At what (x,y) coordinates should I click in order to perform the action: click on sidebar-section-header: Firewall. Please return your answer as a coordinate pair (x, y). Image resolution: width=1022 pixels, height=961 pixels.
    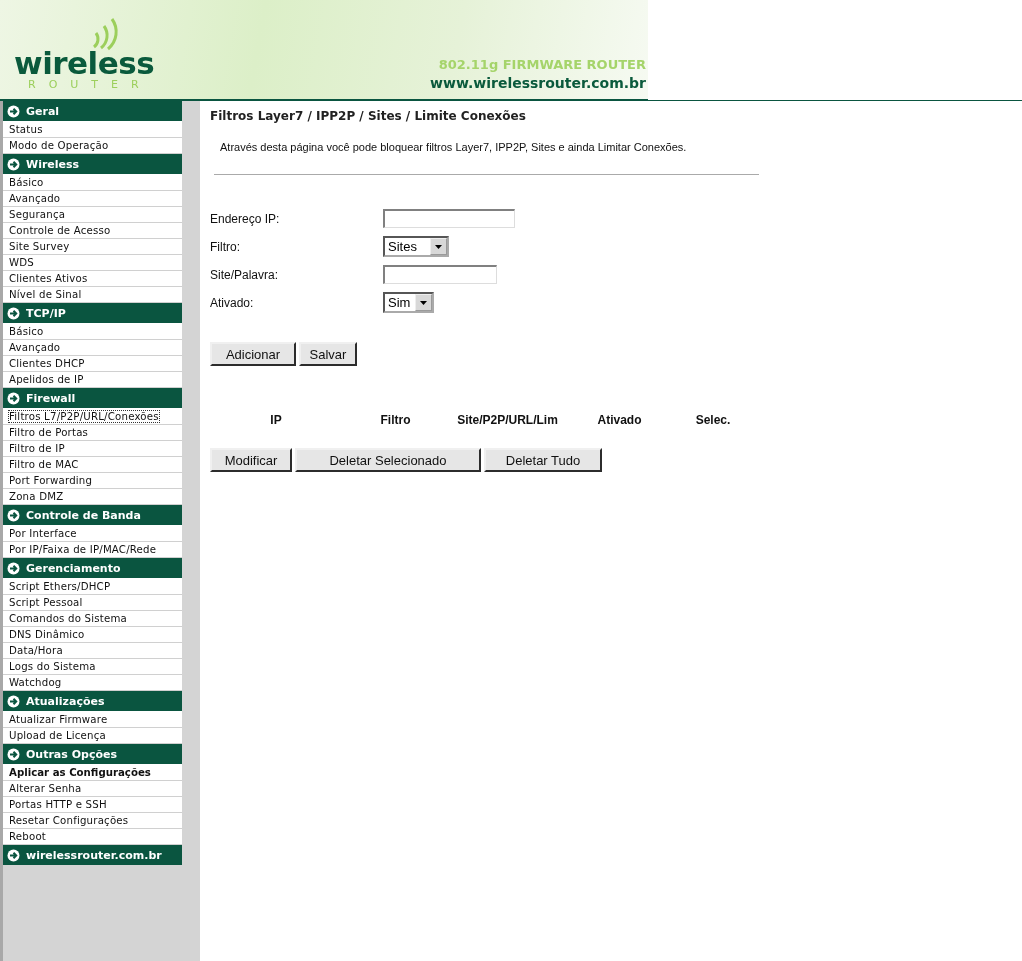
    Looking at the image, I should click on (92, 398).